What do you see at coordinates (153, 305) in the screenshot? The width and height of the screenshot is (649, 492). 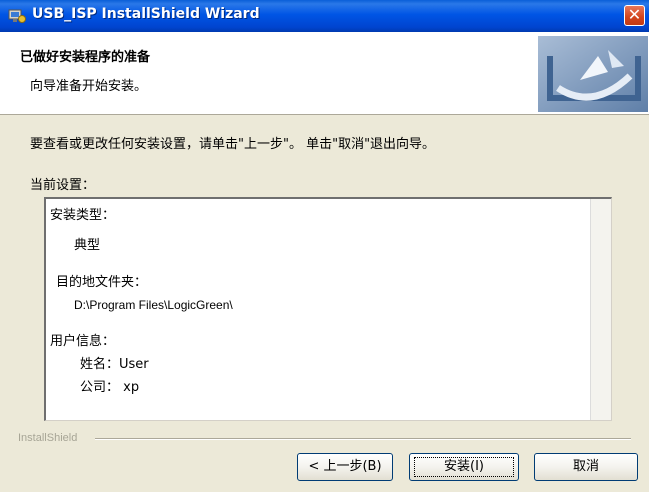 I see `destination-folder-value: D:\Program Files\LogicGreen\` at bounding box center [153, 305].